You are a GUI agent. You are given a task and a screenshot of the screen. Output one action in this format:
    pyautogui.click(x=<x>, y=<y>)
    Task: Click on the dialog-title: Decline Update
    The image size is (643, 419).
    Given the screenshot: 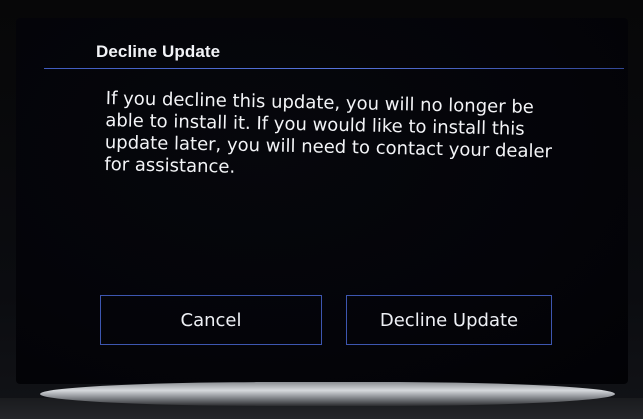 What is the action you would take?
    pyautogui.click(x=158, y=51)
    